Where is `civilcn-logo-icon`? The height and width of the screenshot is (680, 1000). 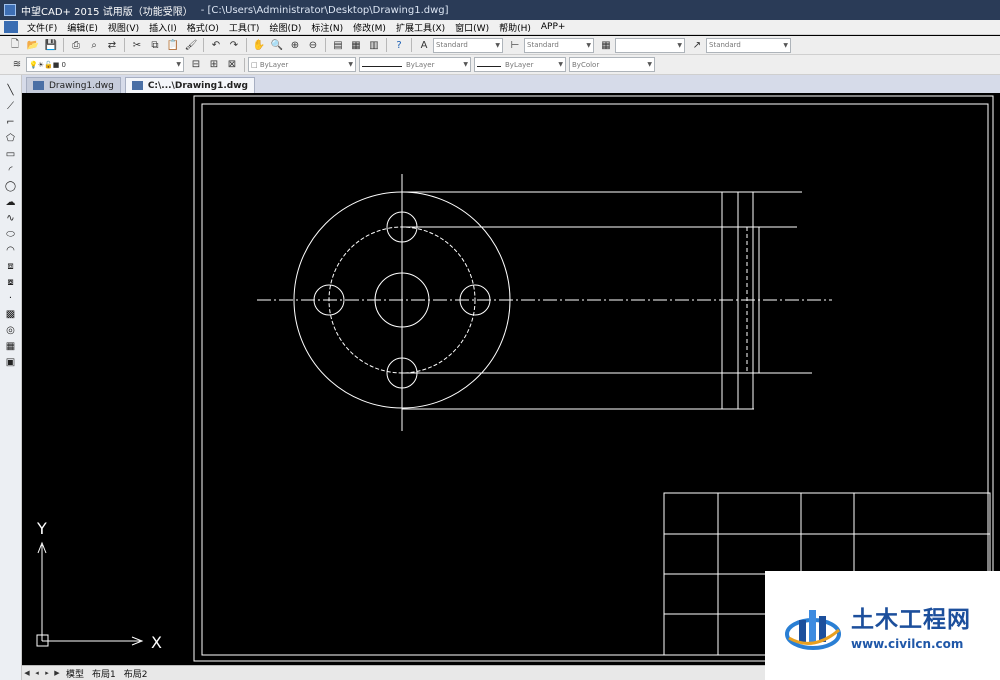
civilcn-logo-icon is located at coordinates (813, 629).